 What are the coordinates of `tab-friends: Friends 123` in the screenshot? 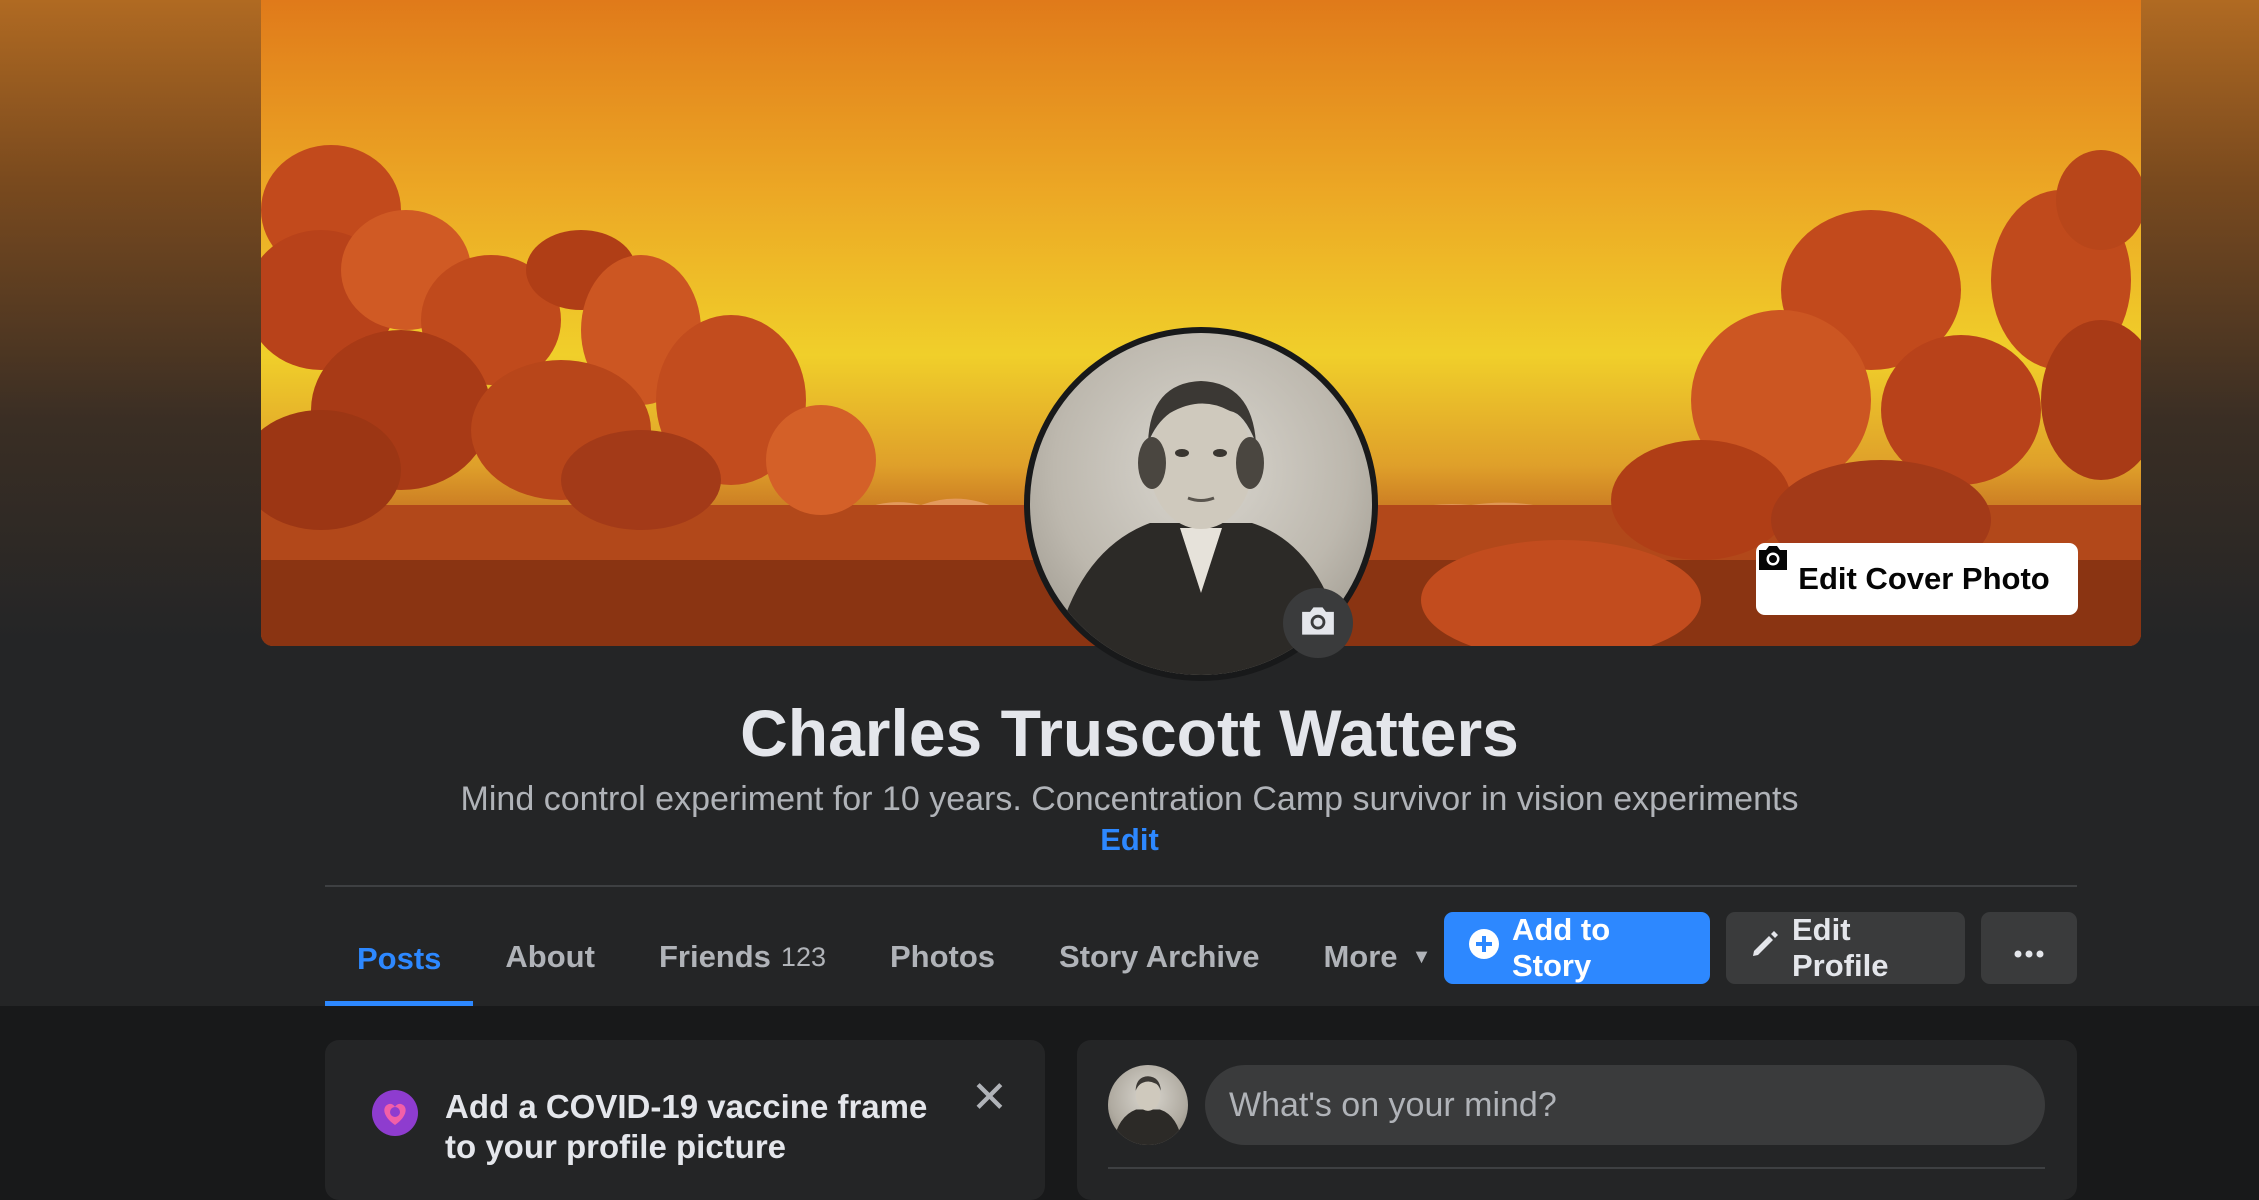 It's located at (742, 957).